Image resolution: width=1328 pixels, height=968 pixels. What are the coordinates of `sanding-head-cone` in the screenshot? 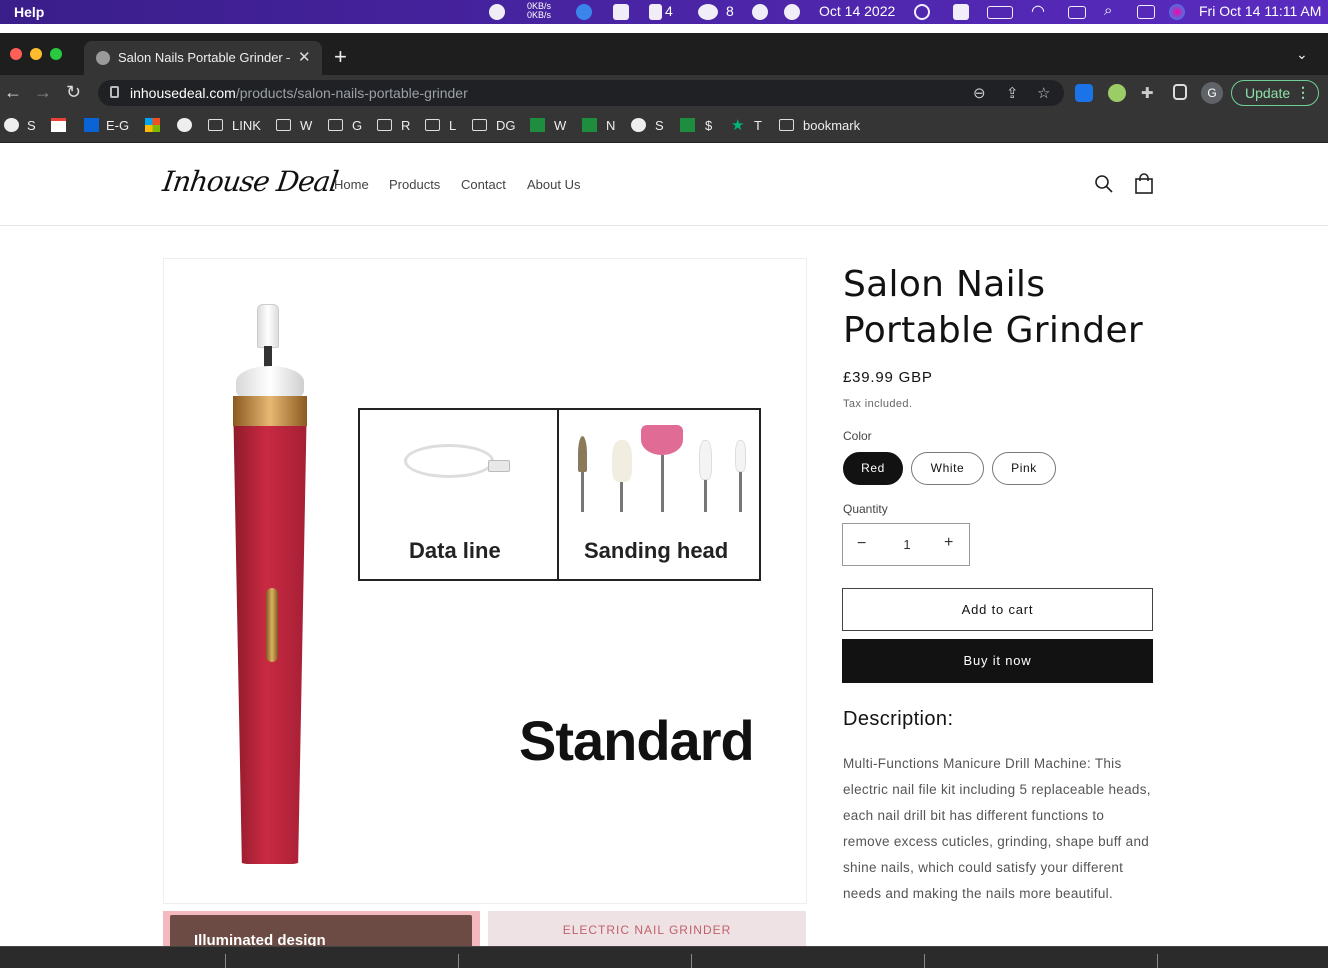 It's located at (582, 454).